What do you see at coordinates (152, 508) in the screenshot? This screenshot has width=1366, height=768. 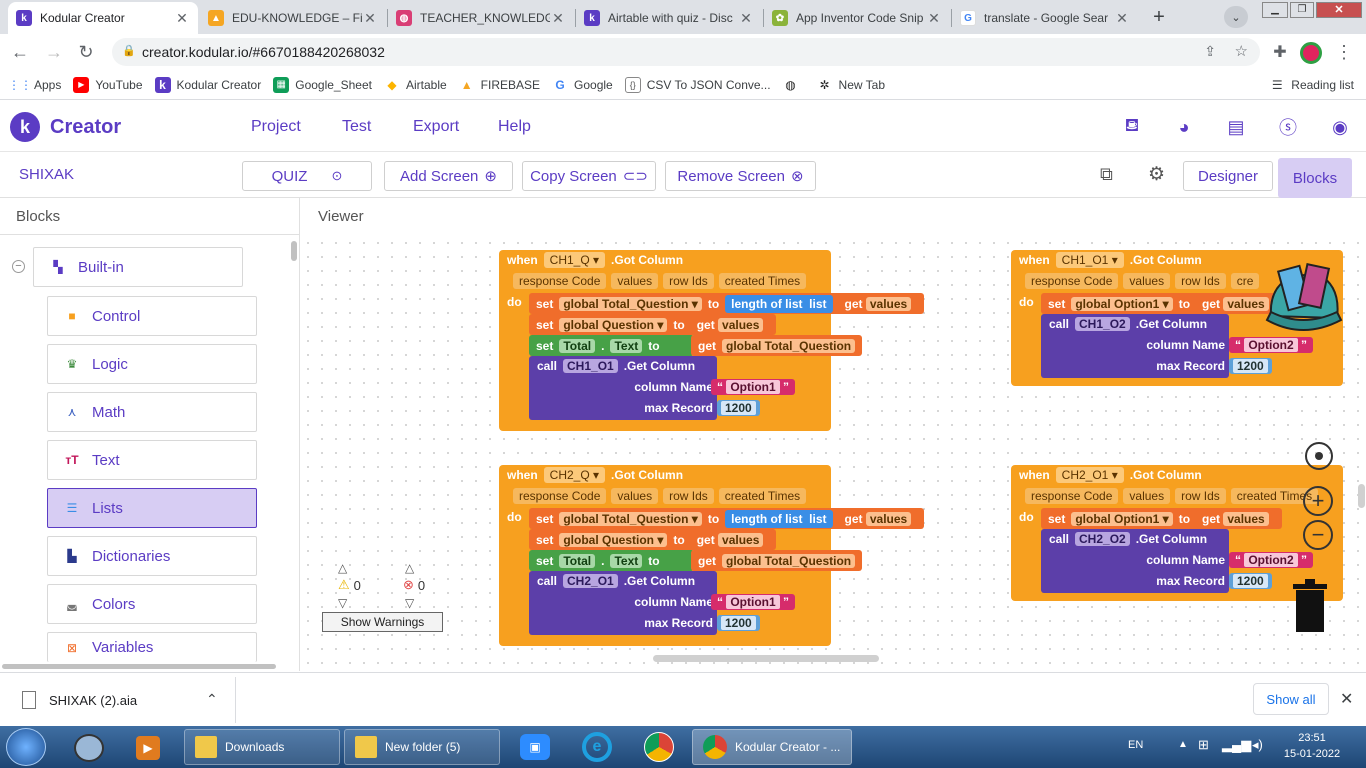 I see `category-lists: ☰ Lists` at bounding box center [152, 508].